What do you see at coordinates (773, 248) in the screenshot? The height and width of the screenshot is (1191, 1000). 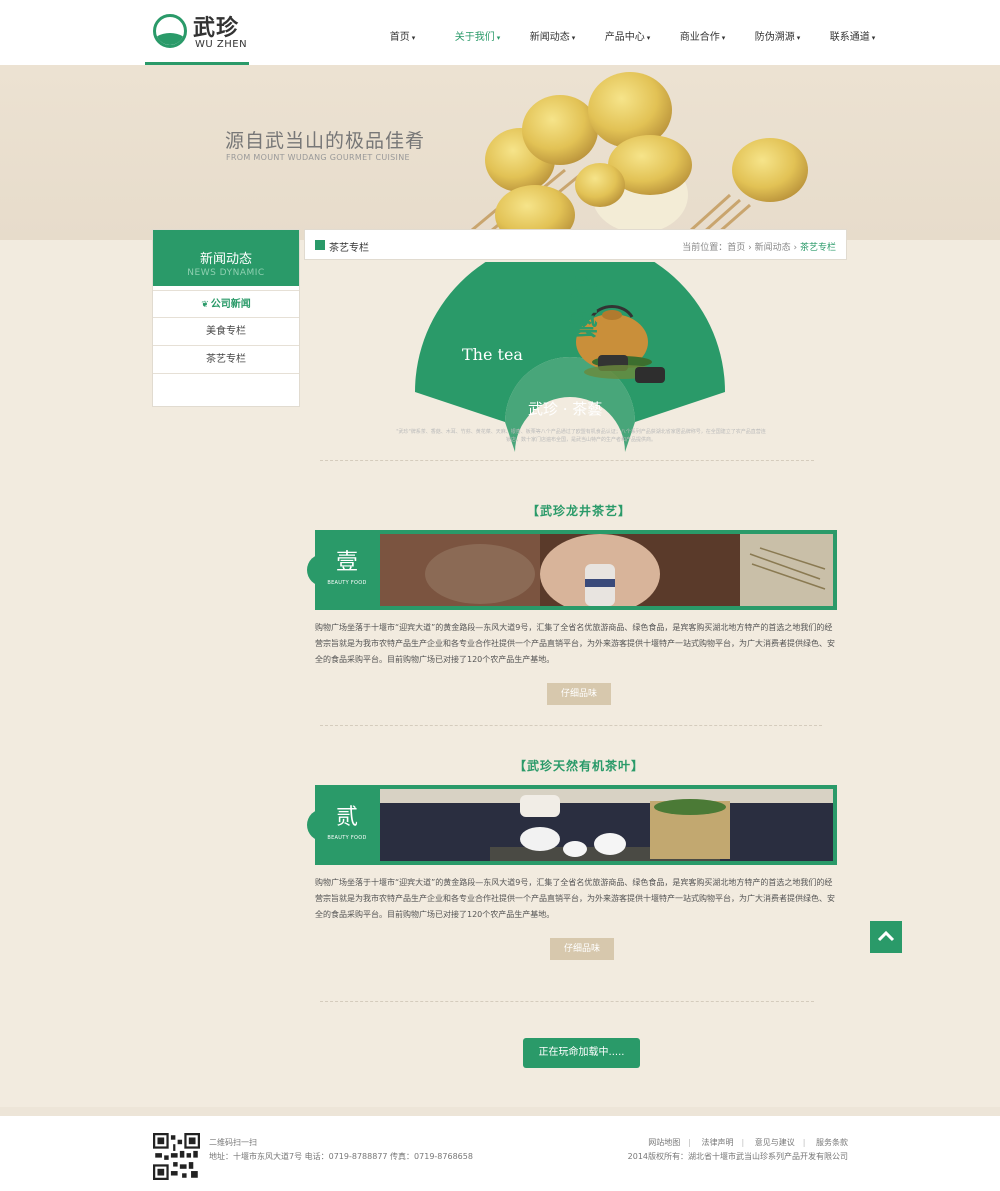 I see `breadcrumb-news-link: 新闻动态` at bounding box center [773, 248].